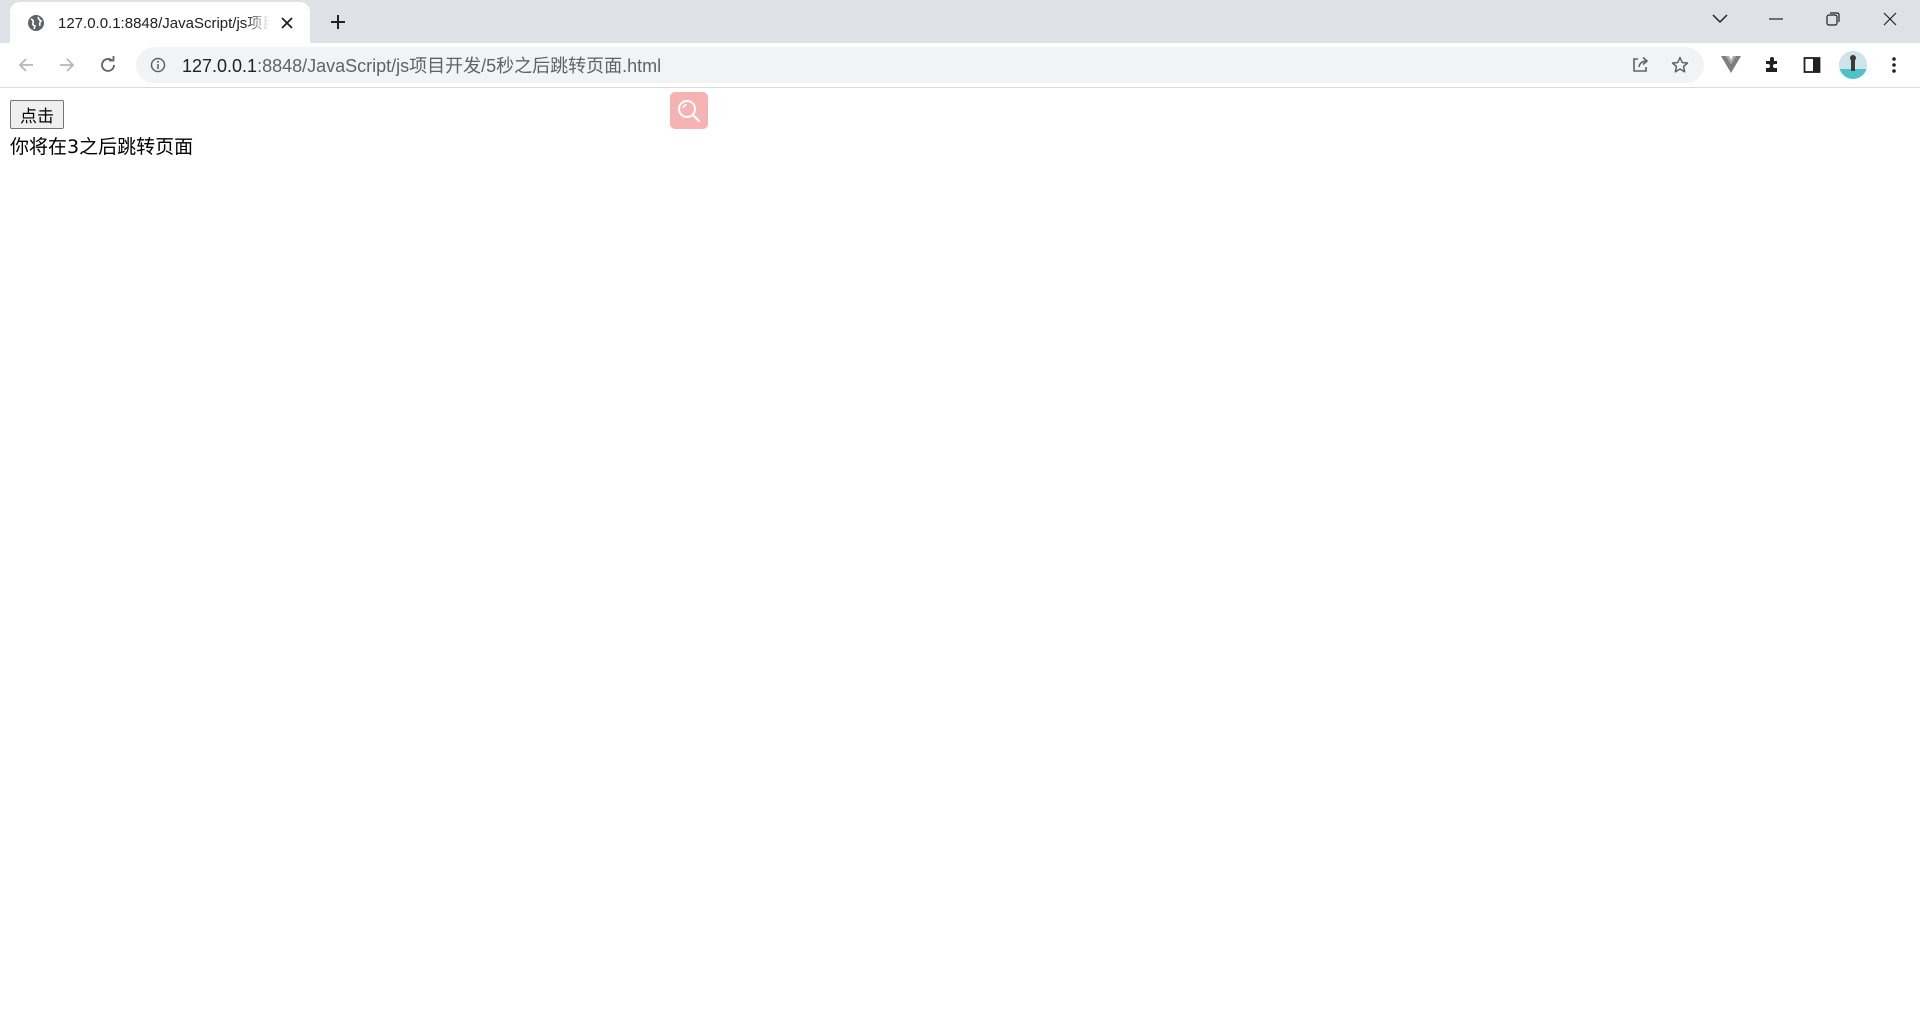 Image resolution: width=1920 pixels, height=1020 pixels. Describe the element at coordinates (102, 147) in the screenshot. I see `redirect-message: 你将在3之后跳转页面` at that location.